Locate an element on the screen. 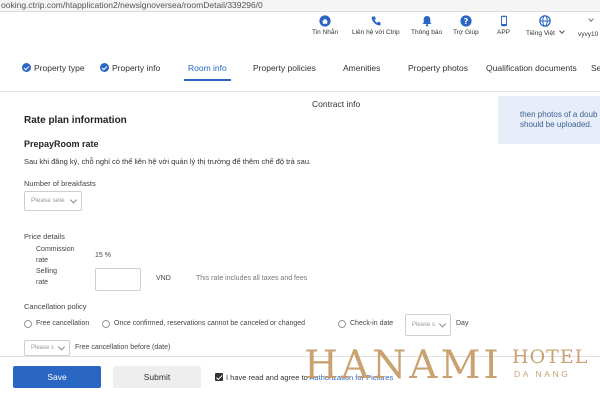  agree-label: I have read and agree to is located at coordinates (267, 377).